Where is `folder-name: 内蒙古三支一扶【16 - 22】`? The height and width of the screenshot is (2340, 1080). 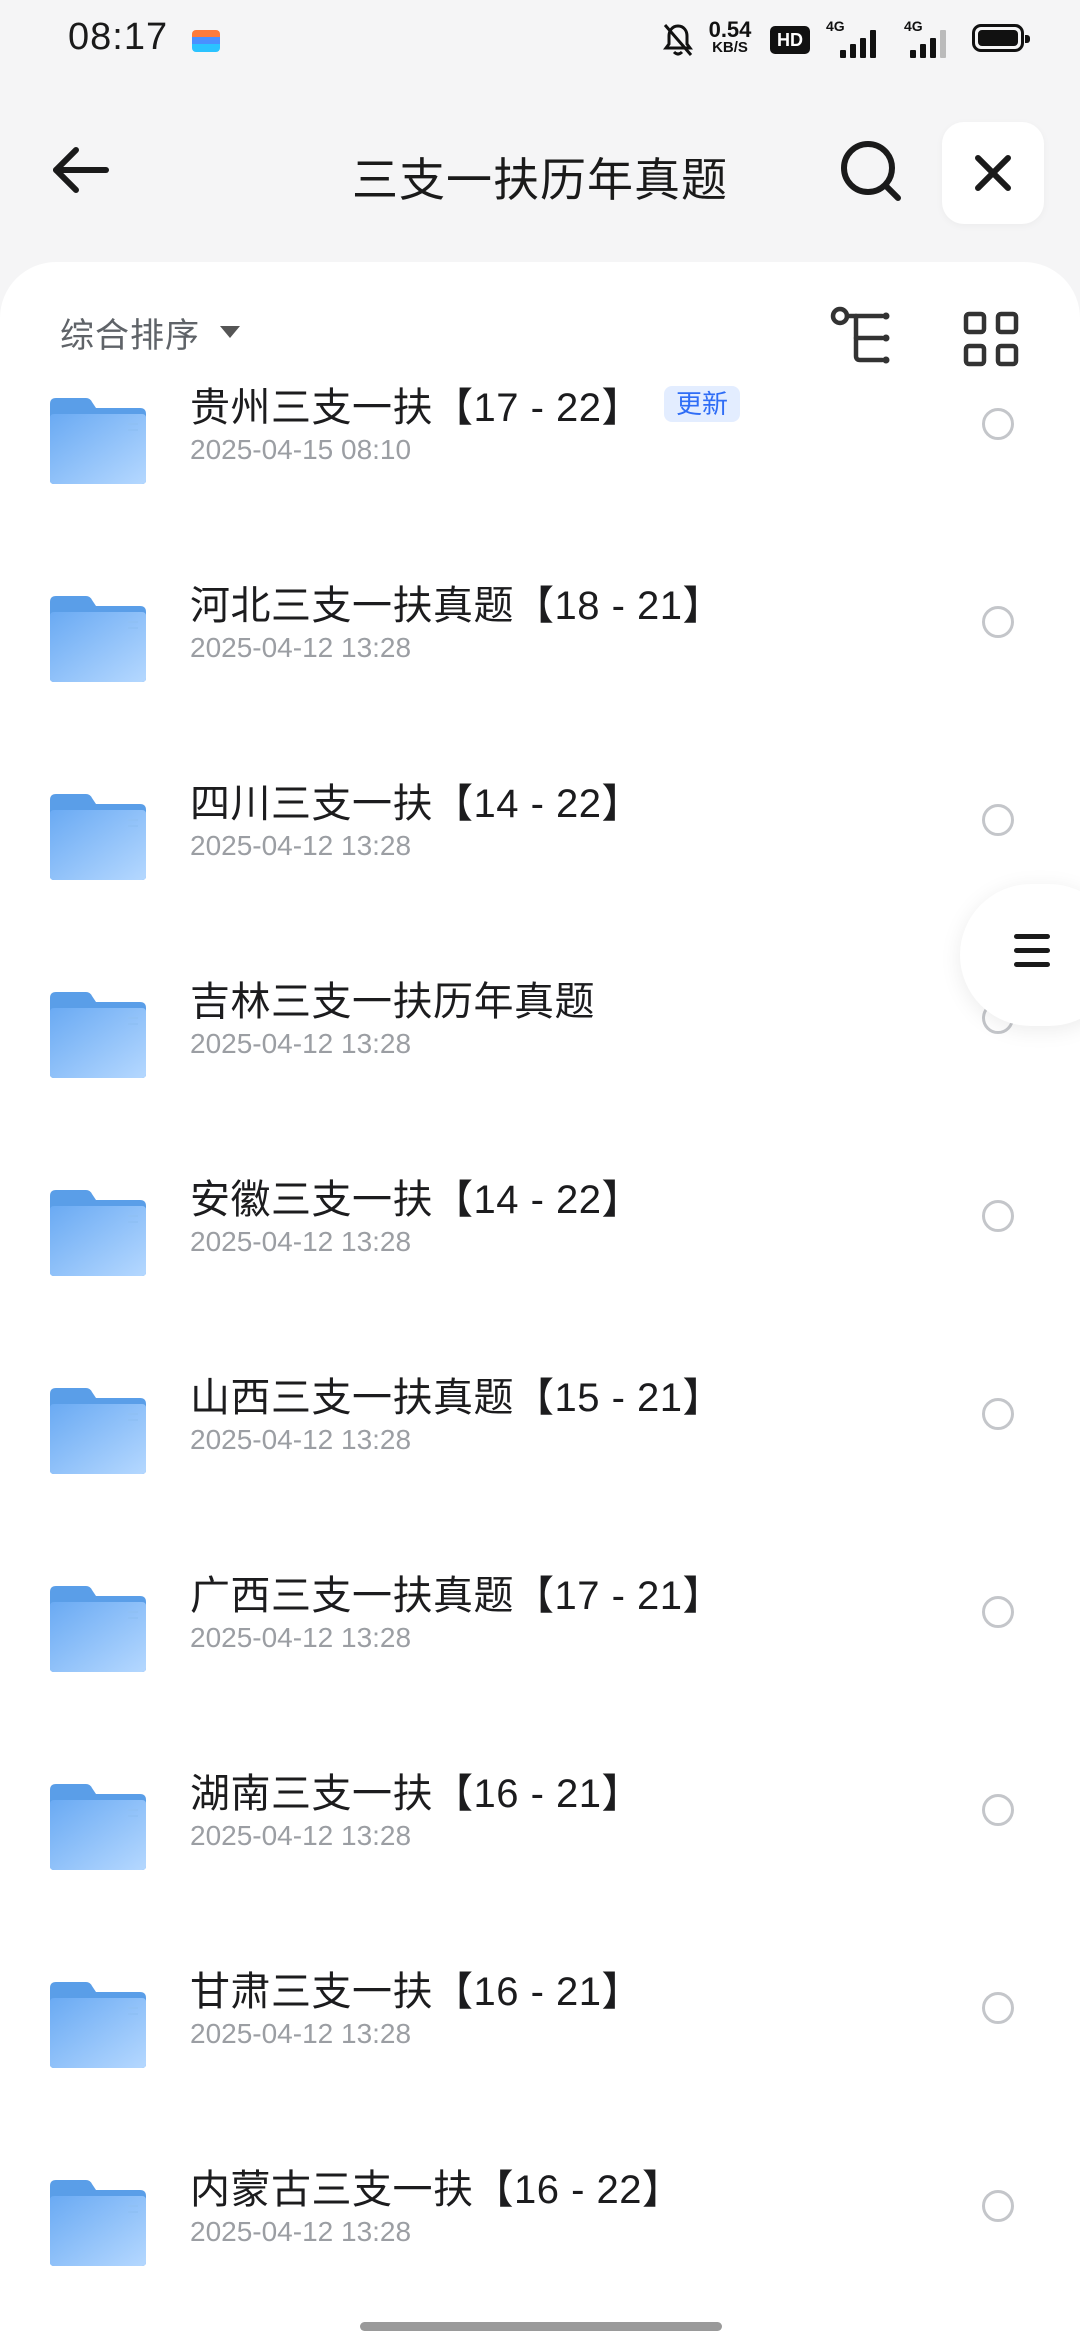 folder-name: 内蒙古三支一扶【16 - 22】 is located at coordinates (436, 2190).